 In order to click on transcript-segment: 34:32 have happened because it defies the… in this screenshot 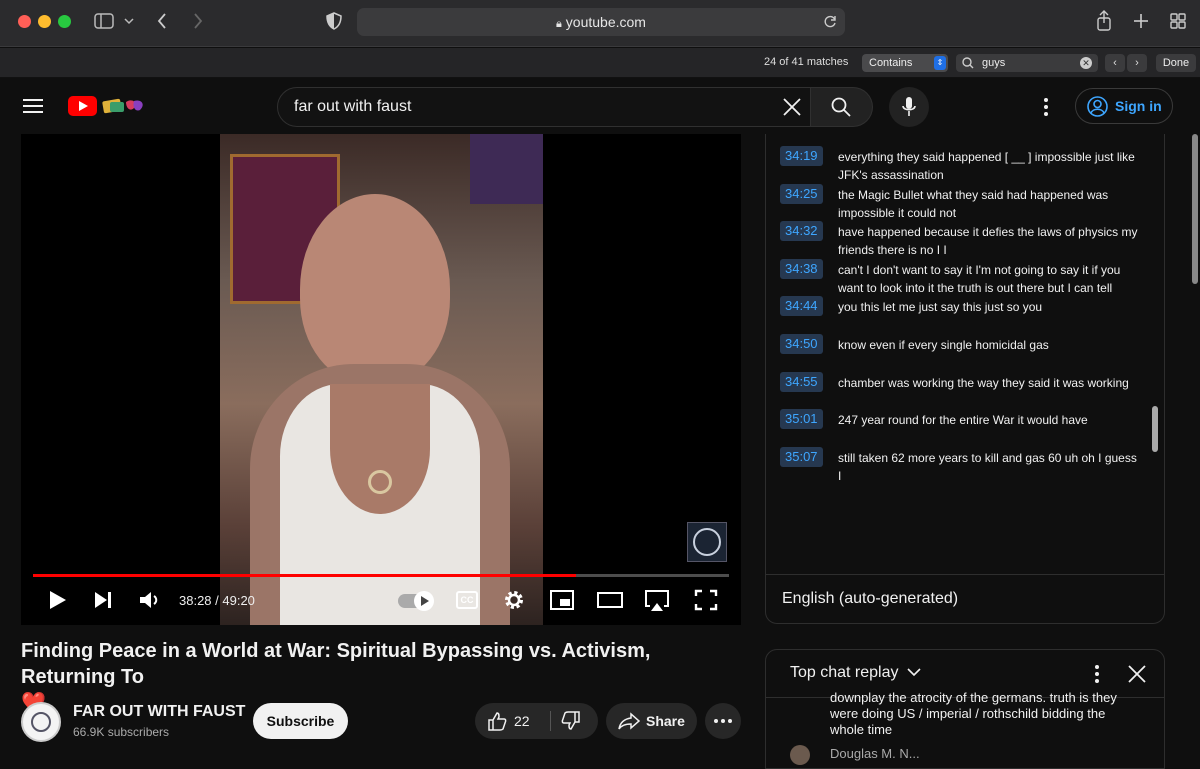, I will do `click(961, 239)`.